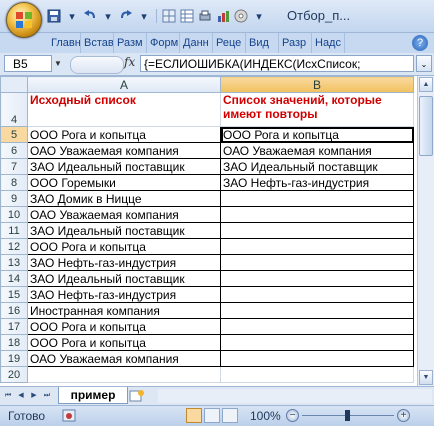 The height and width of the screenshot is (426, 434). What do you see at coordinates (124, 230) in the screenshot?
I see `cell-a11: ЗАО Идеальный поставщик` at bounding box center [124, 230].